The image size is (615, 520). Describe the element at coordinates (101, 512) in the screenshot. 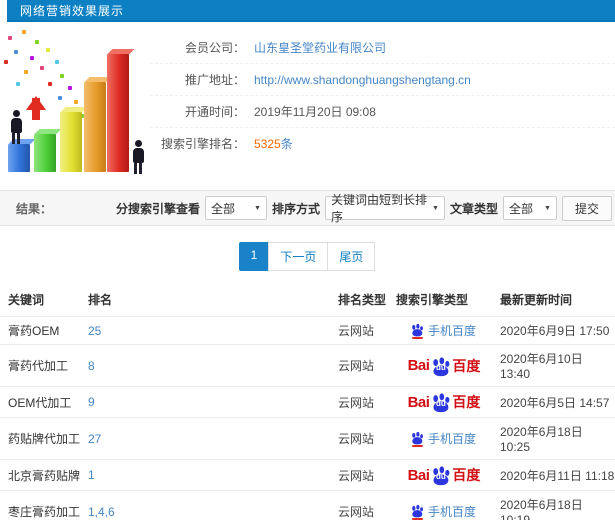

I see `rank-link: 1,4,6` at that location.